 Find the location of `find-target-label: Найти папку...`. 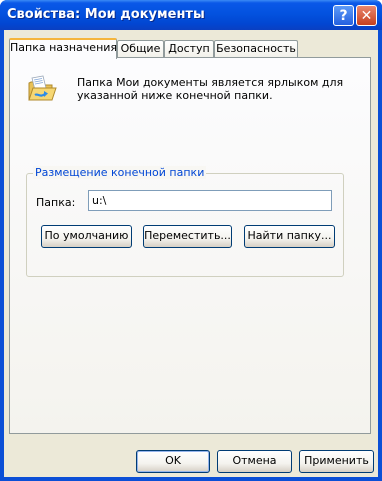

find-target-label: Найти папку... is located at coordinates (289, 235).